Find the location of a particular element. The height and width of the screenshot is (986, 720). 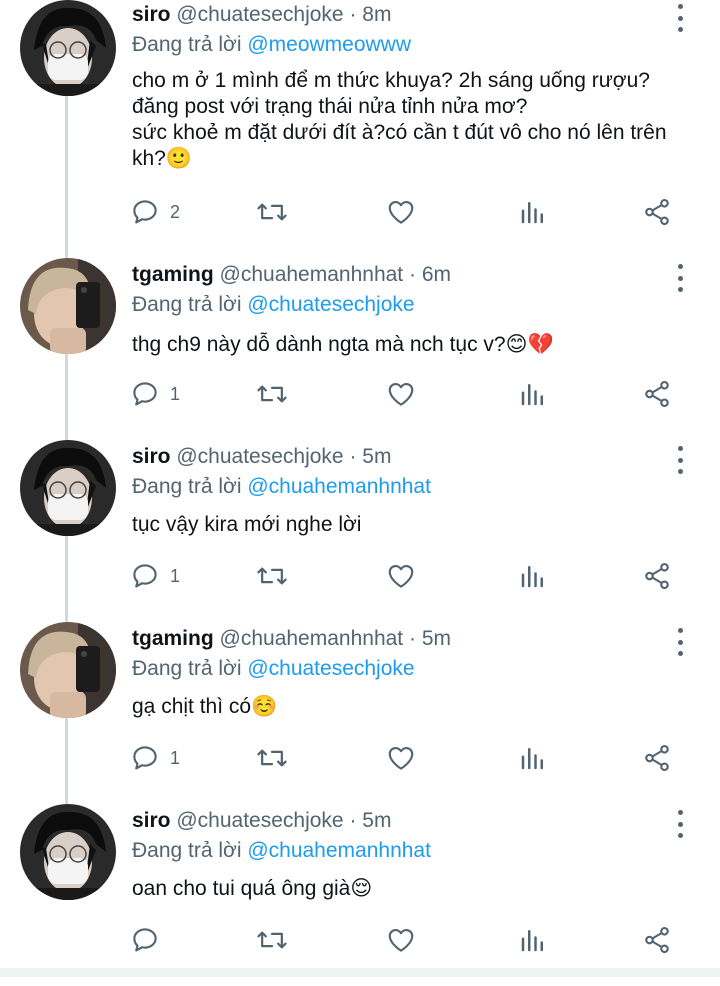

tweet-text: tục vậy kira mới nghe lời is located at coordinates (247, 524).